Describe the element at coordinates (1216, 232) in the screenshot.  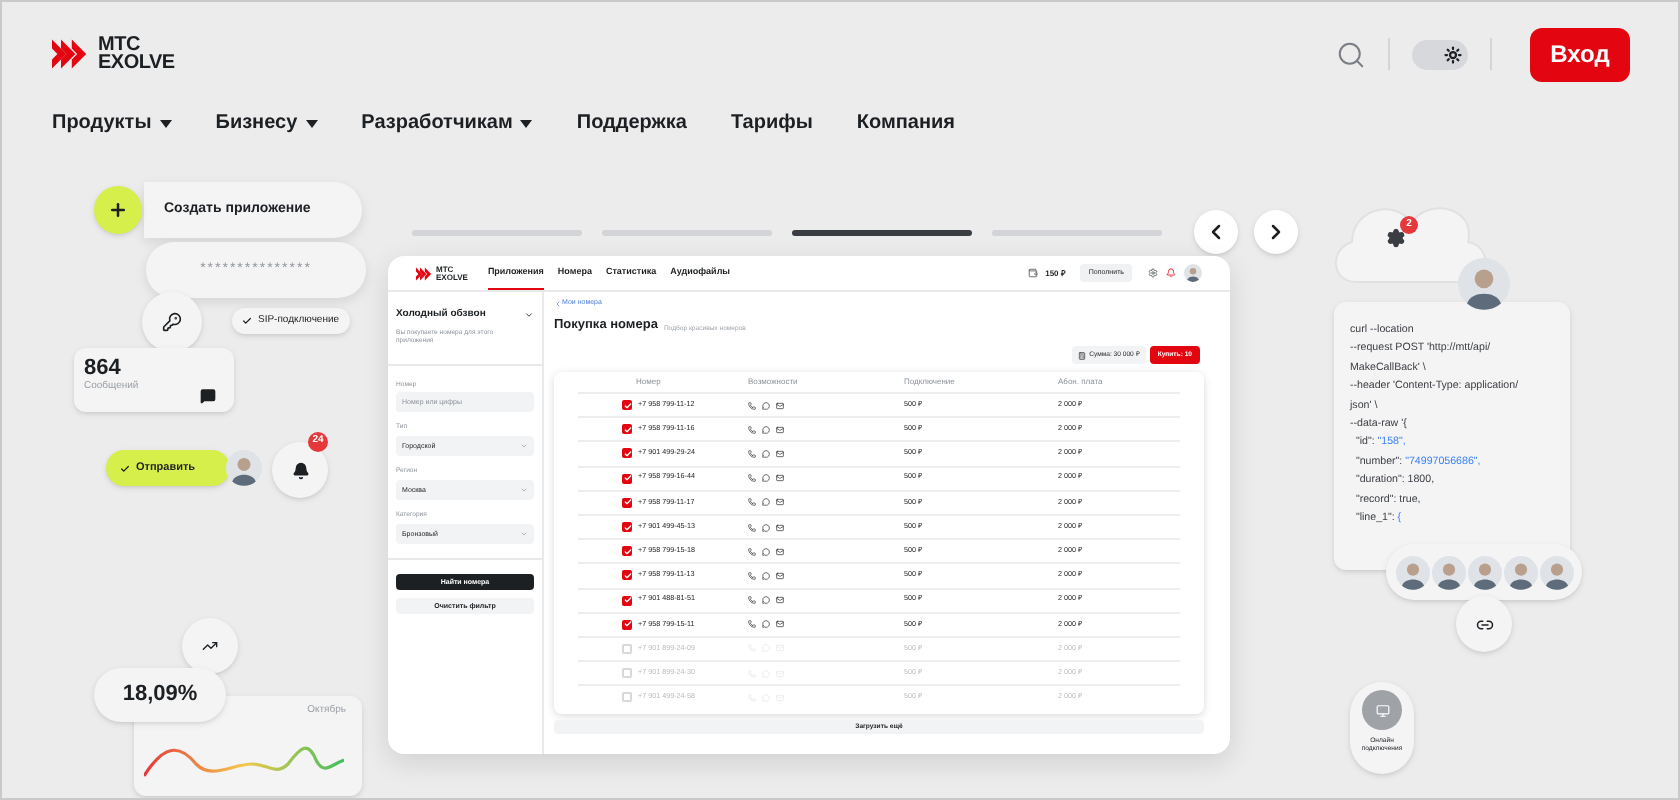
I see `previous-button` at that location.